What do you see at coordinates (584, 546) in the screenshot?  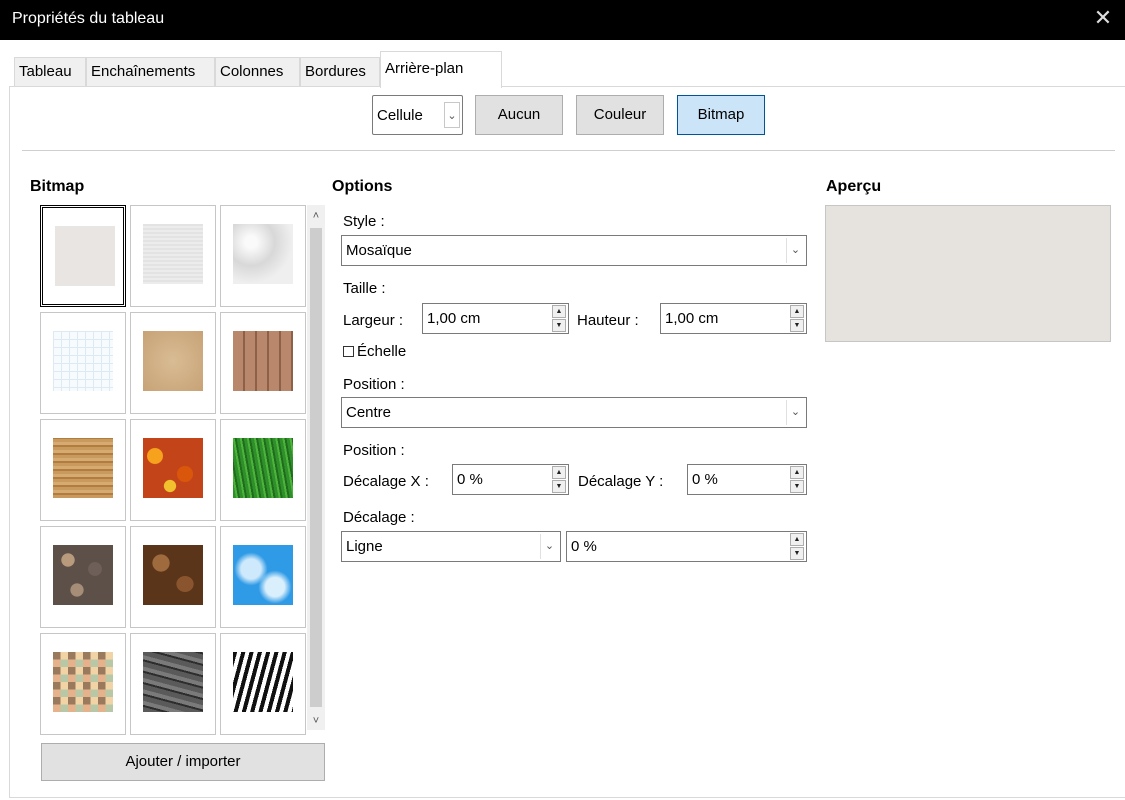 I see `tiling-offset-value: 0 %` at bounding box center [584, 546].